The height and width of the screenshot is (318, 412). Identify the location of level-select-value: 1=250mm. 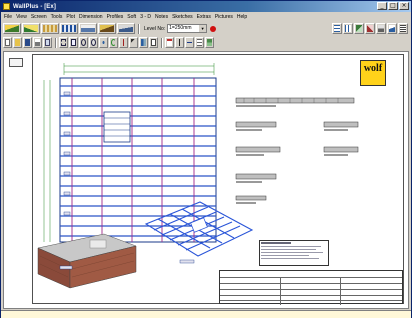
(180, 28).